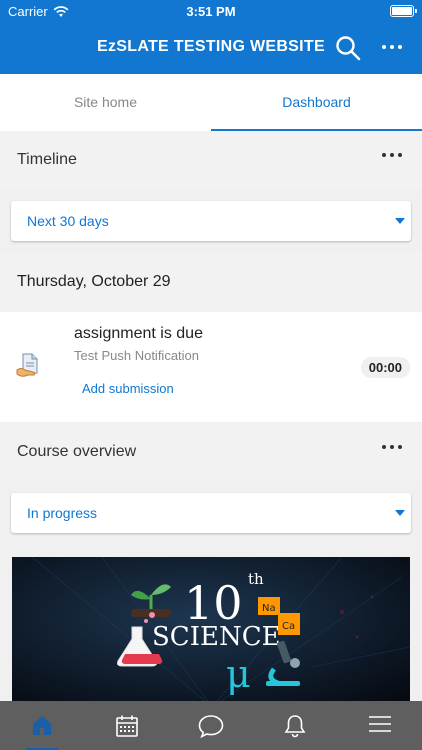 The height and width of the screenshot is (750, 422). I want to click on home-icon, so click(42, 725).